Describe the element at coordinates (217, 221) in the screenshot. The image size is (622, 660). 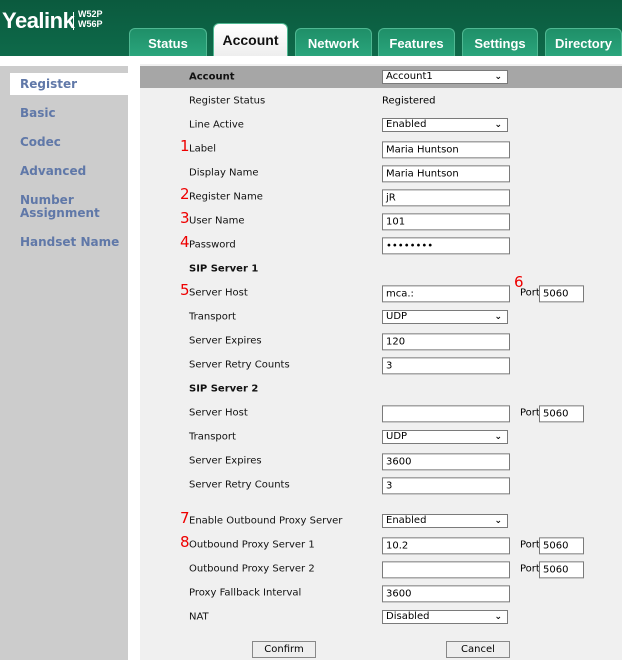
I see `label-user-name: User Name` at that location.